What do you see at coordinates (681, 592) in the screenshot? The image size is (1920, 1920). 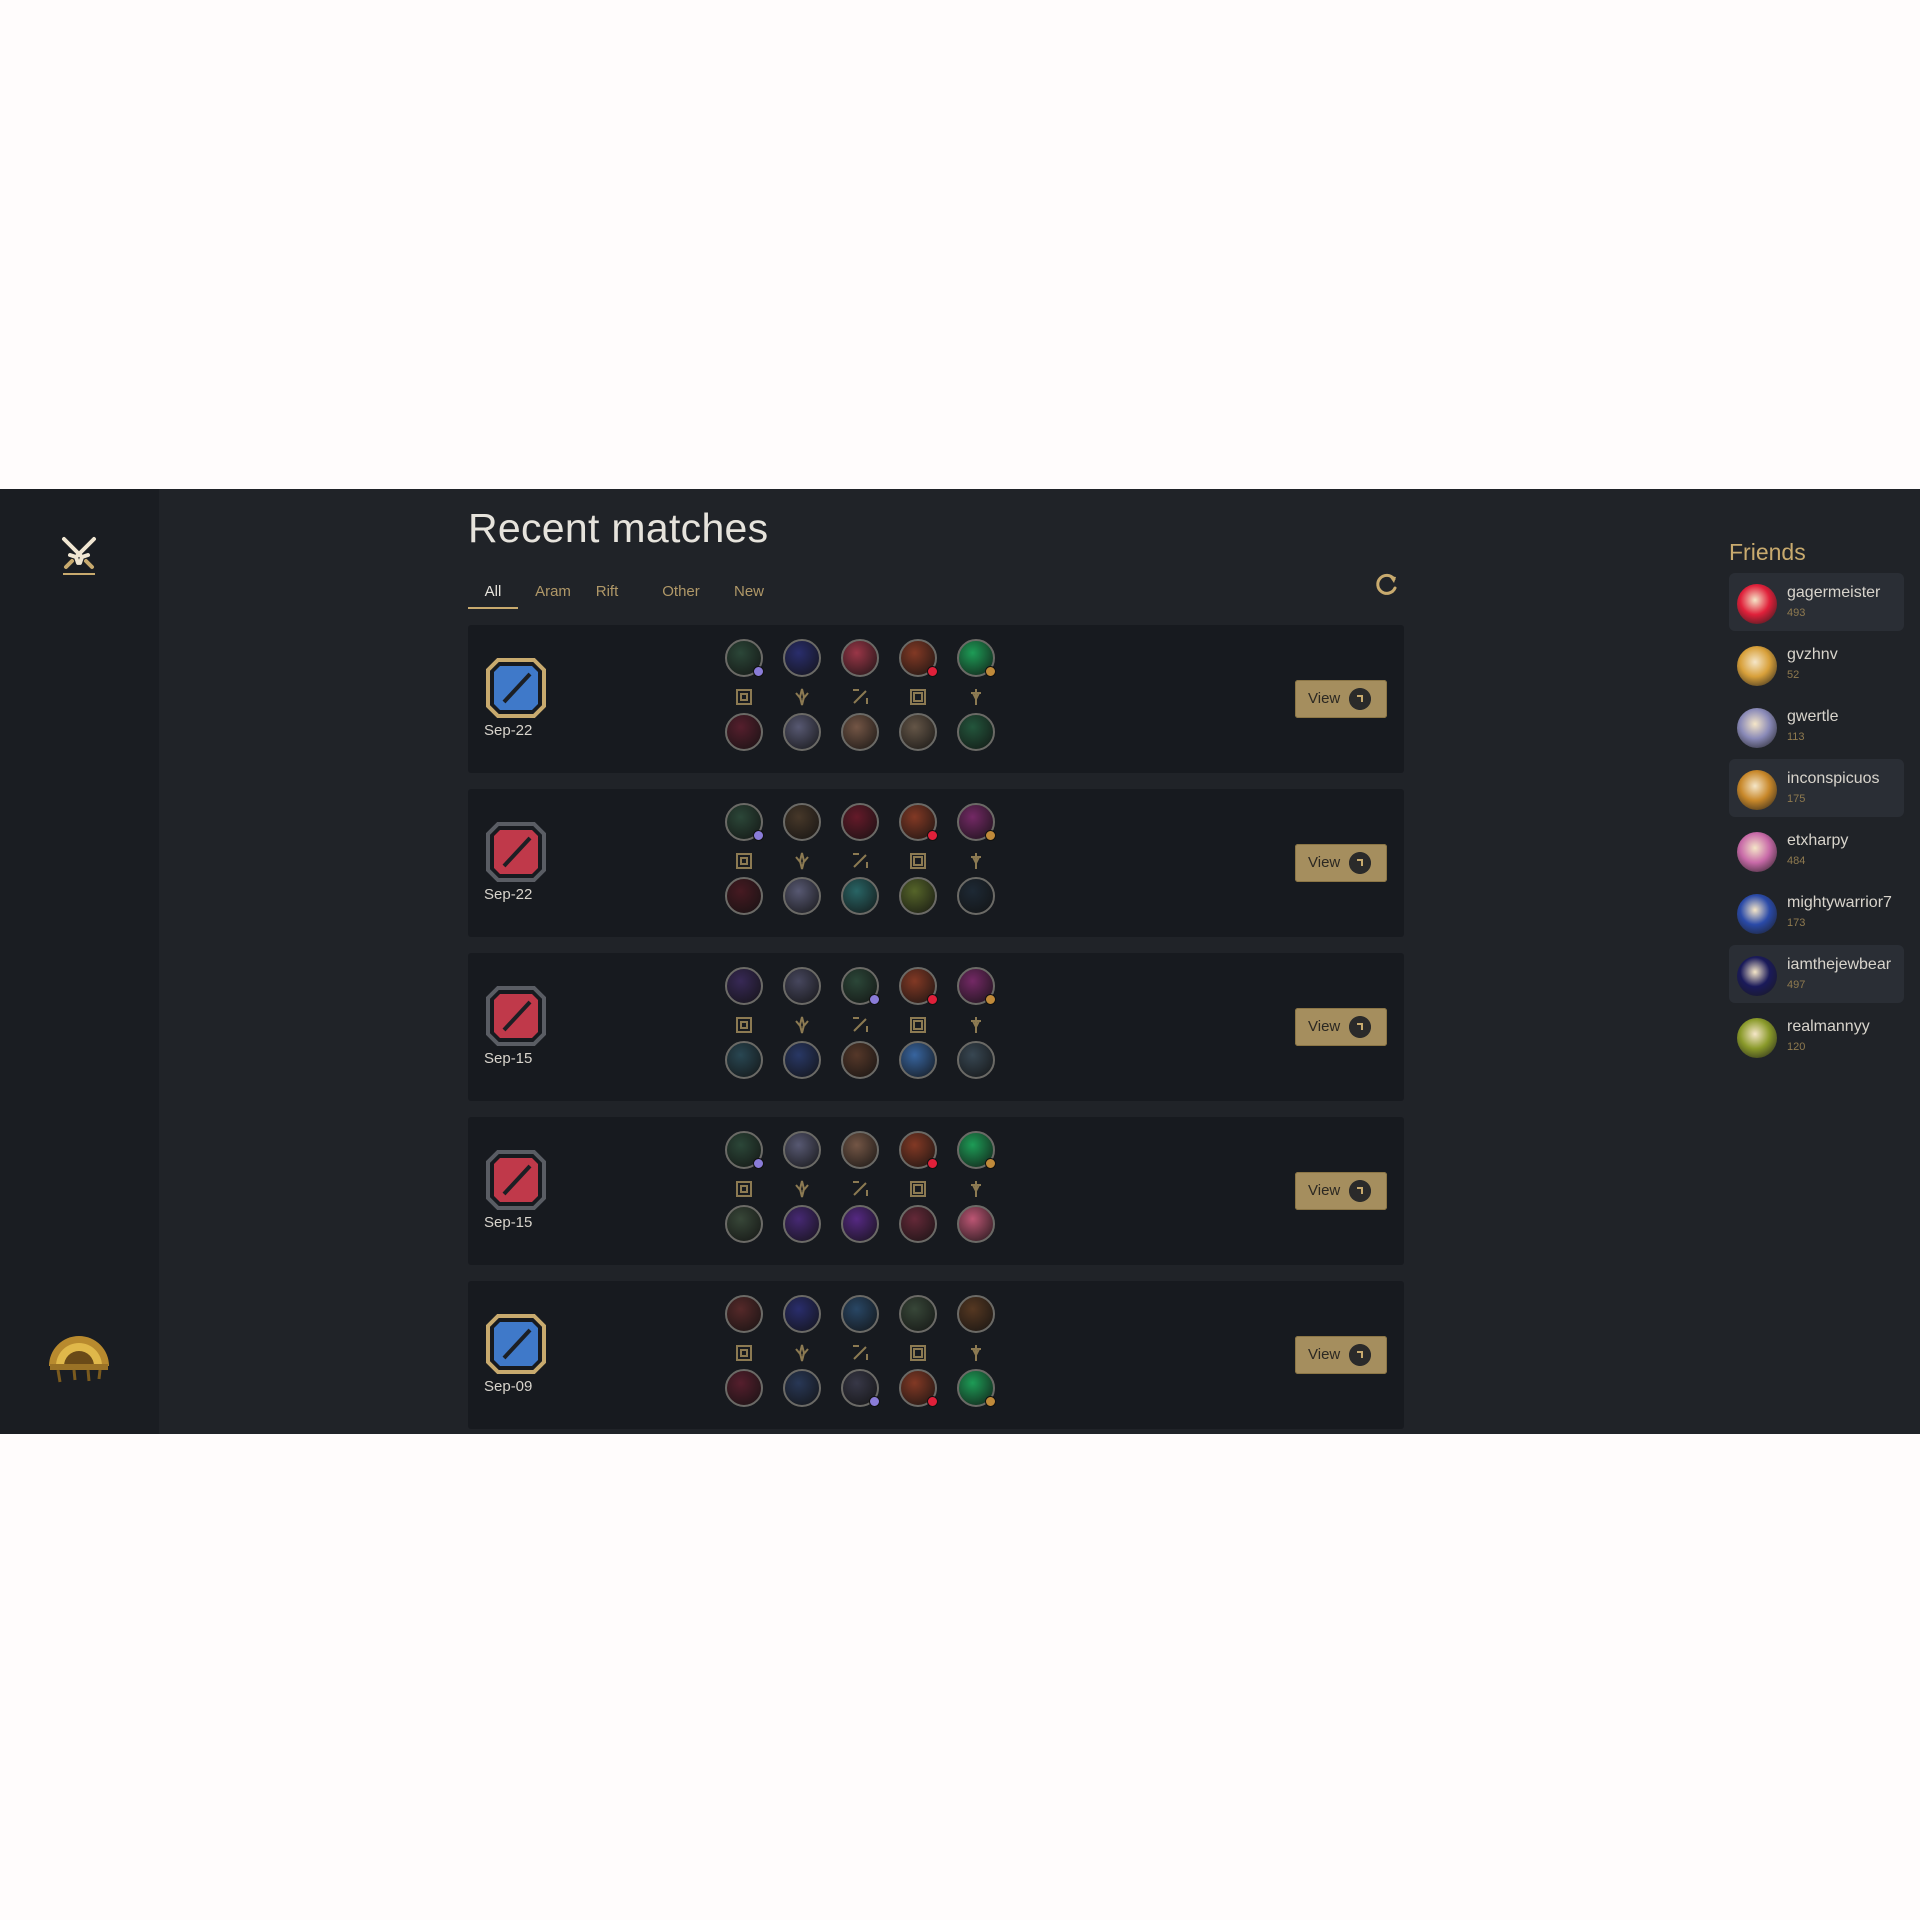 I see `tab-other: Other` at bounding box center [681, 592].